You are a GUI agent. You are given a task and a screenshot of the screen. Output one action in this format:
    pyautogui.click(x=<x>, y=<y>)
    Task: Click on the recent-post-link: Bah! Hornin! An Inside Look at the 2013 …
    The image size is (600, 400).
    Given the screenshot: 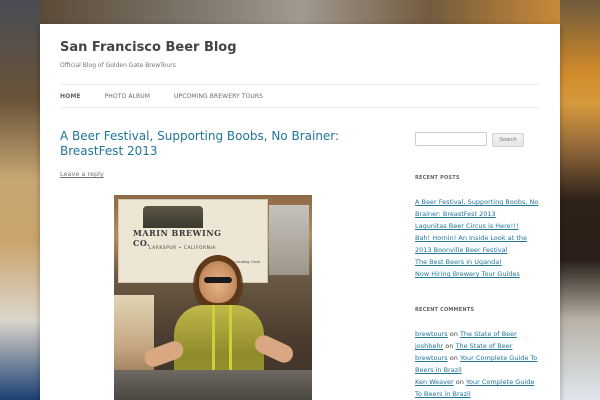 What is the action you would take?
    pyautogui.click(x=471, y=244)
    